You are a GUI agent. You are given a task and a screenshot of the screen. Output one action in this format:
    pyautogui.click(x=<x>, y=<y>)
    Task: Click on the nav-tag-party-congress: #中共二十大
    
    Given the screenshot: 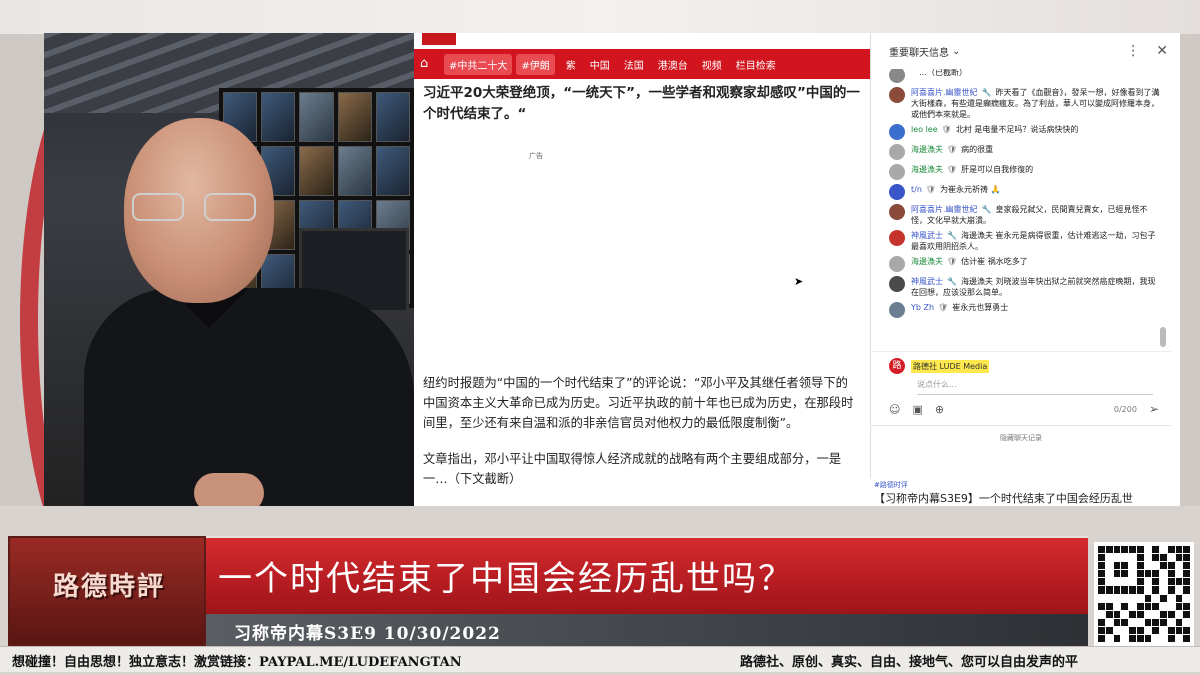 What is the action you would take?
    pyautogui.click(x=478, y=64)
    